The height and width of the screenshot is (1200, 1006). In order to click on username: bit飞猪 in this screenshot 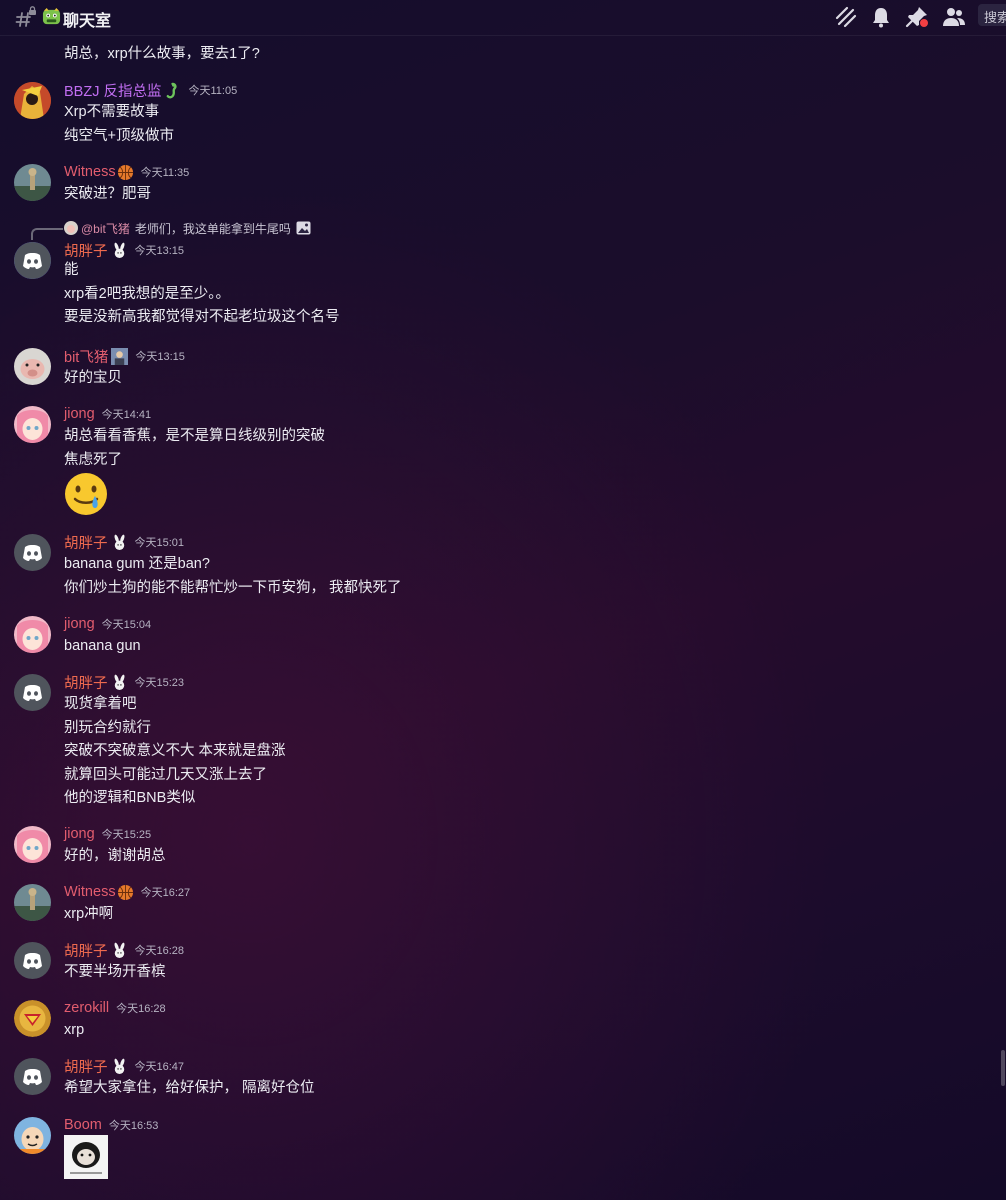, I will do `click(86, 356)`.